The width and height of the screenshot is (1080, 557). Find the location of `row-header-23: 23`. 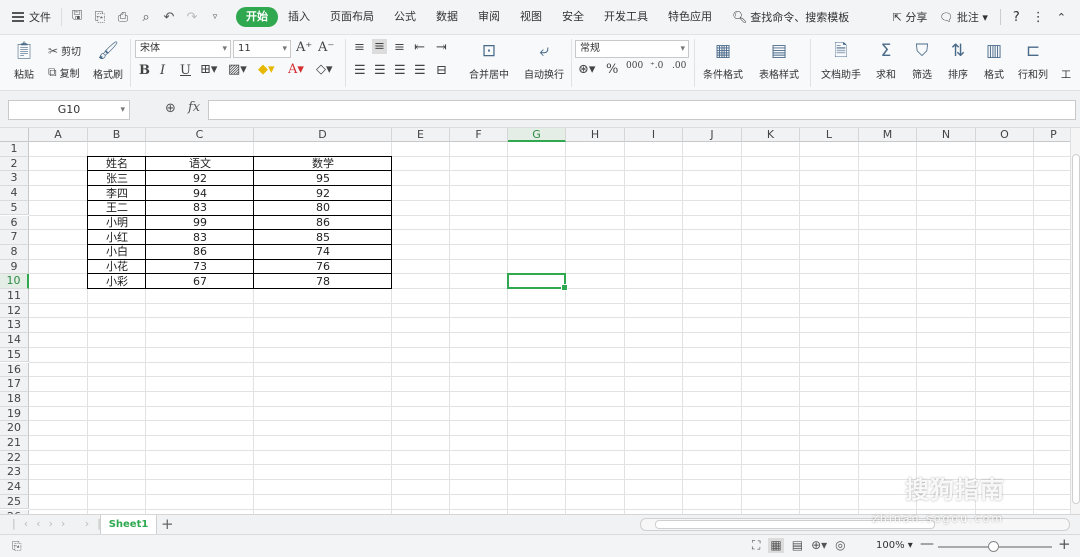

row-header-23: 23 is located at coordinates (14, 473).